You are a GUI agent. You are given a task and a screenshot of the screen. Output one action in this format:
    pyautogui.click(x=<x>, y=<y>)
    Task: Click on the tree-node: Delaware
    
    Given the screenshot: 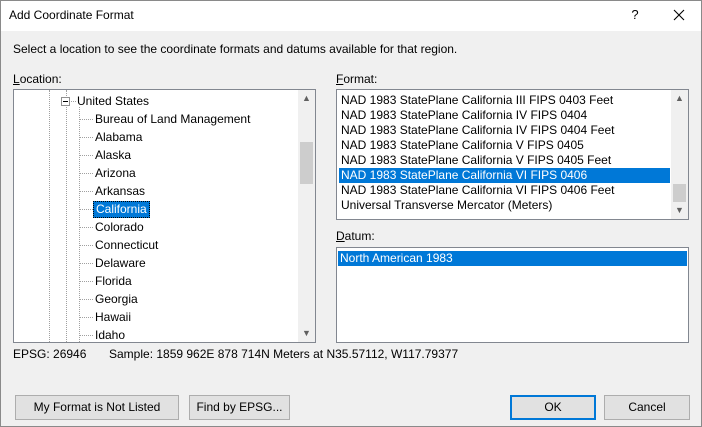 What is the action you would take?
    pyautogui.click(x=120, y=263)
    